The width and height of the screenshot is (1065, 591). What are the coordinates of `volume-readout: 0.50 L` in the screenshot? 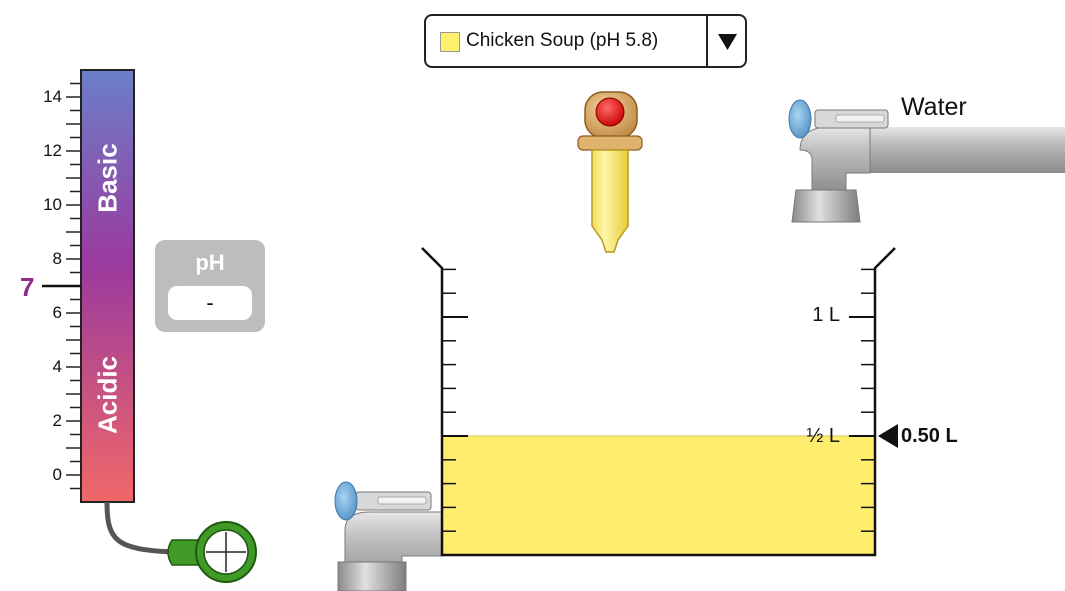 It's located at (929, 436).